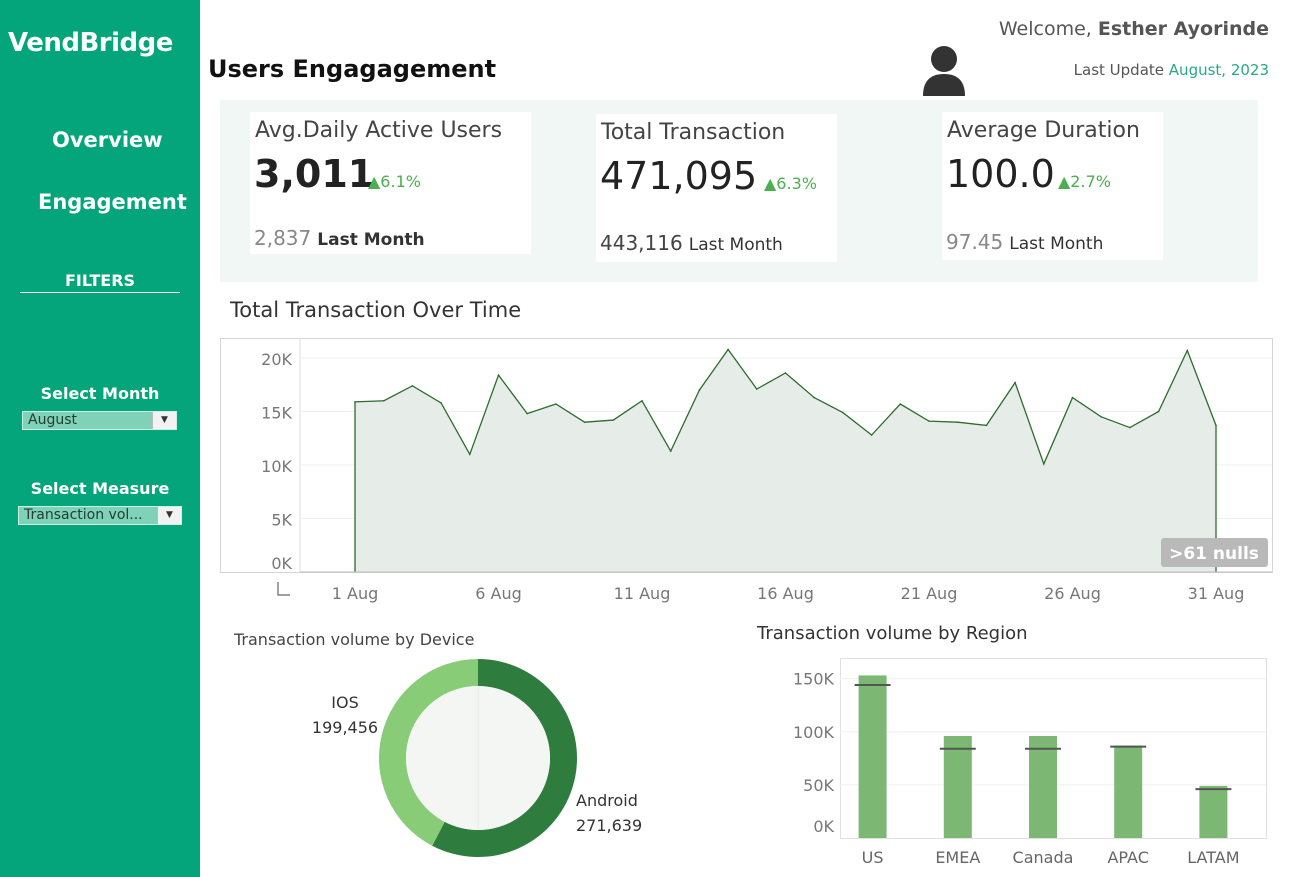 Image resolution: width=1289 pixels, height=877 pixels. I want to click on welcome-text: Welcome, Esther Ayorinde, so click(1134, 29).